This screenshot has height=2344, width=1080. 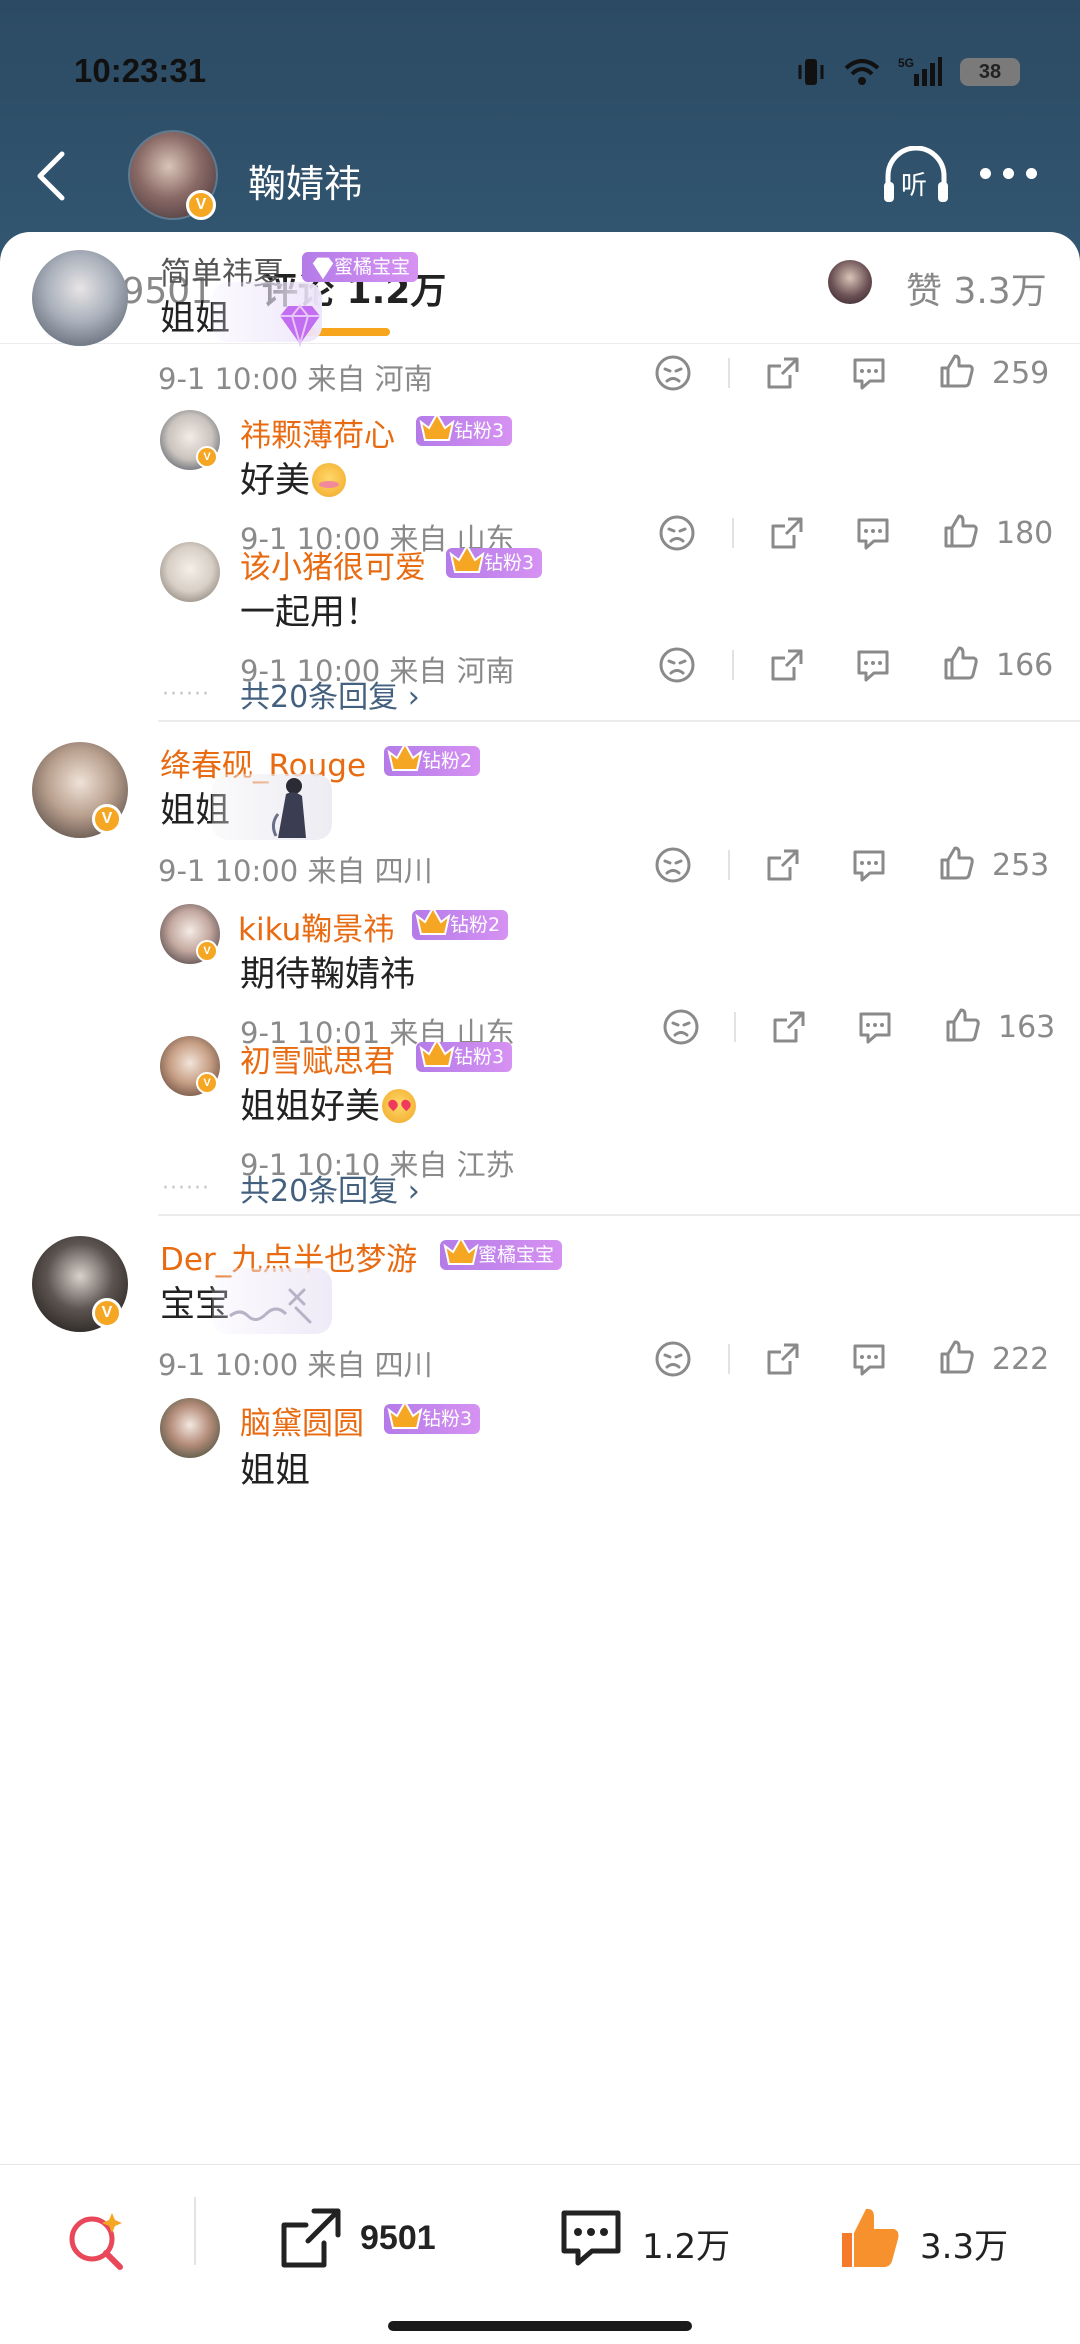 I want to click on blush-emoji-icon, so click(x=329, y=480).